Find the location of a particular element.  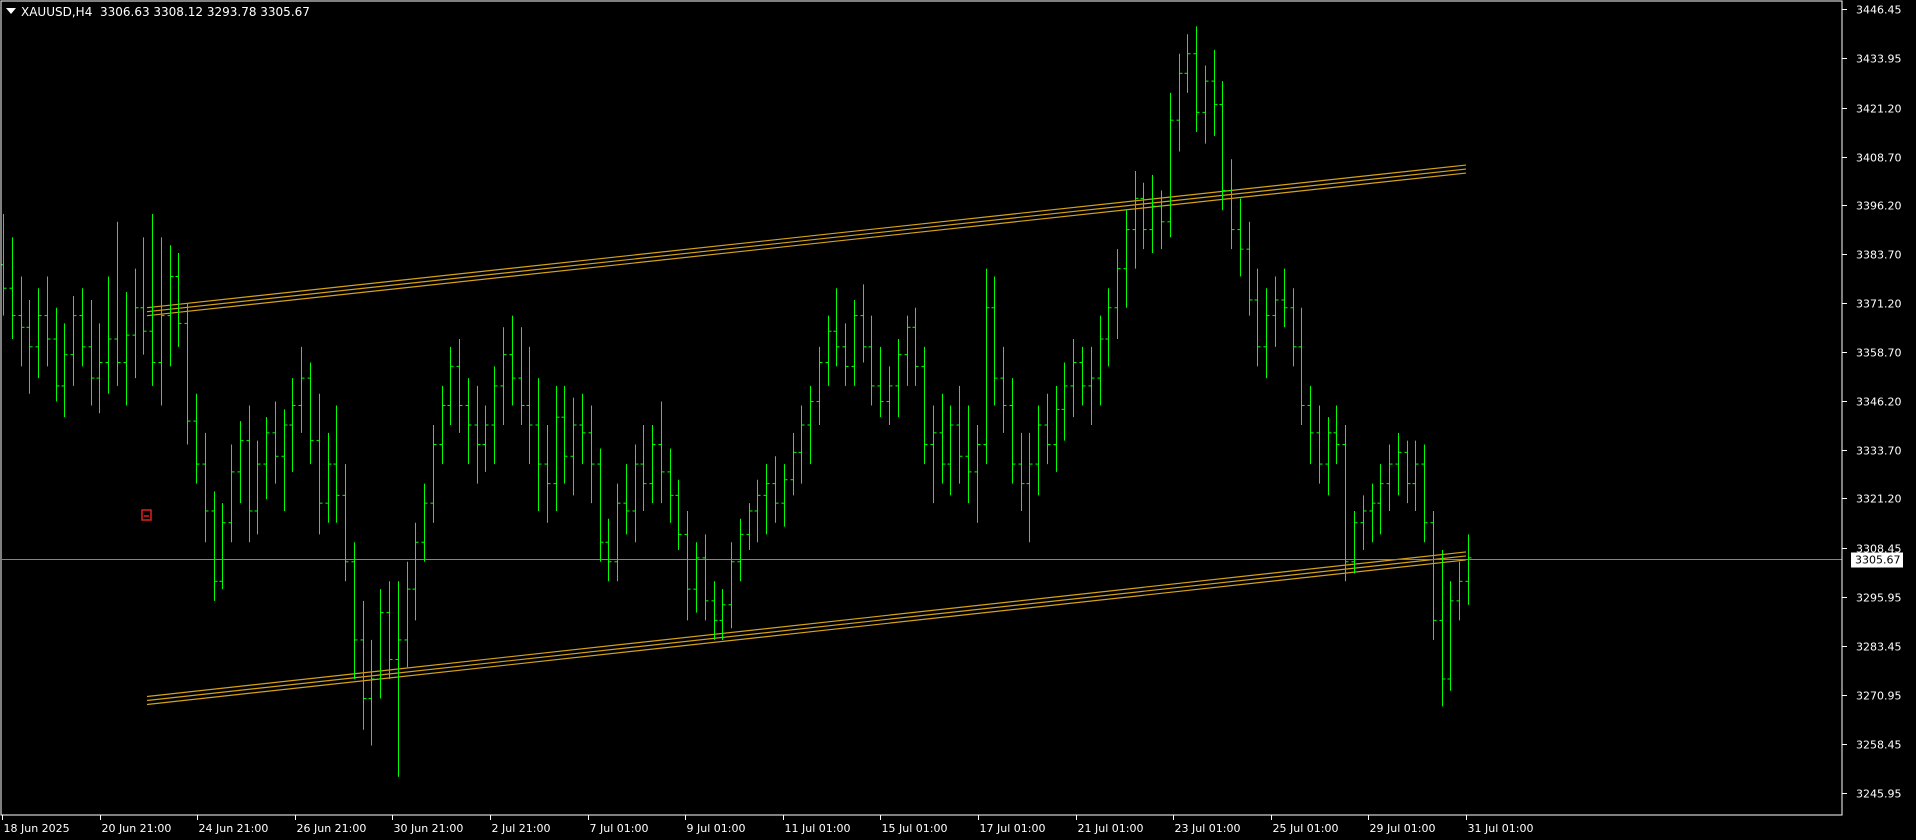

x-tick-label: 20 Jun 21:00 is located at coordinates (137, 828).